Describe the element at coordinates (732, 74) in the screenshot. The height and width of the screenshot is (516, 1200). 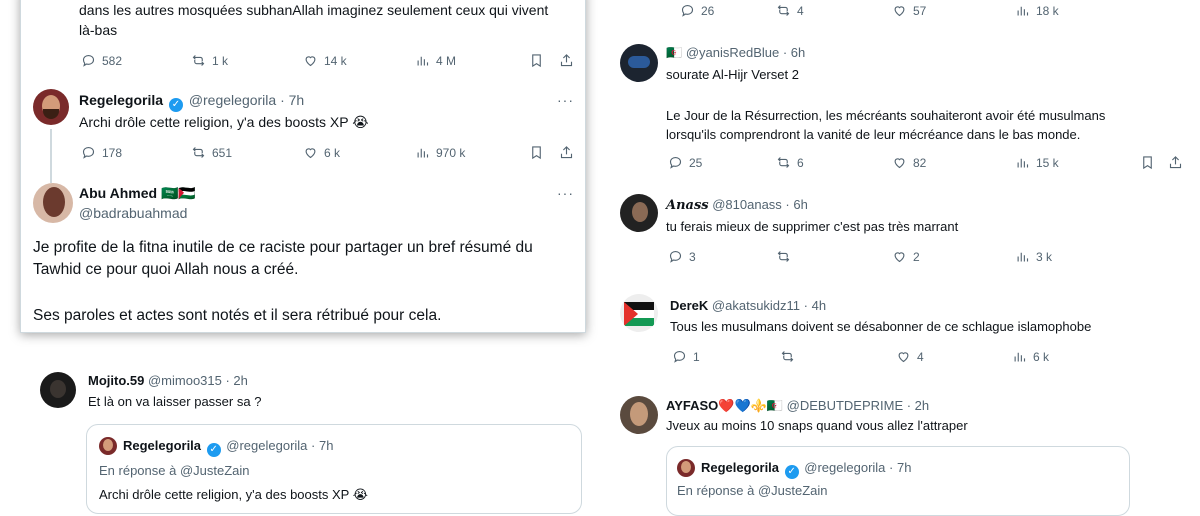
I see `tweet-text-line: sourate Al-Hijr Verset 2` at that location.